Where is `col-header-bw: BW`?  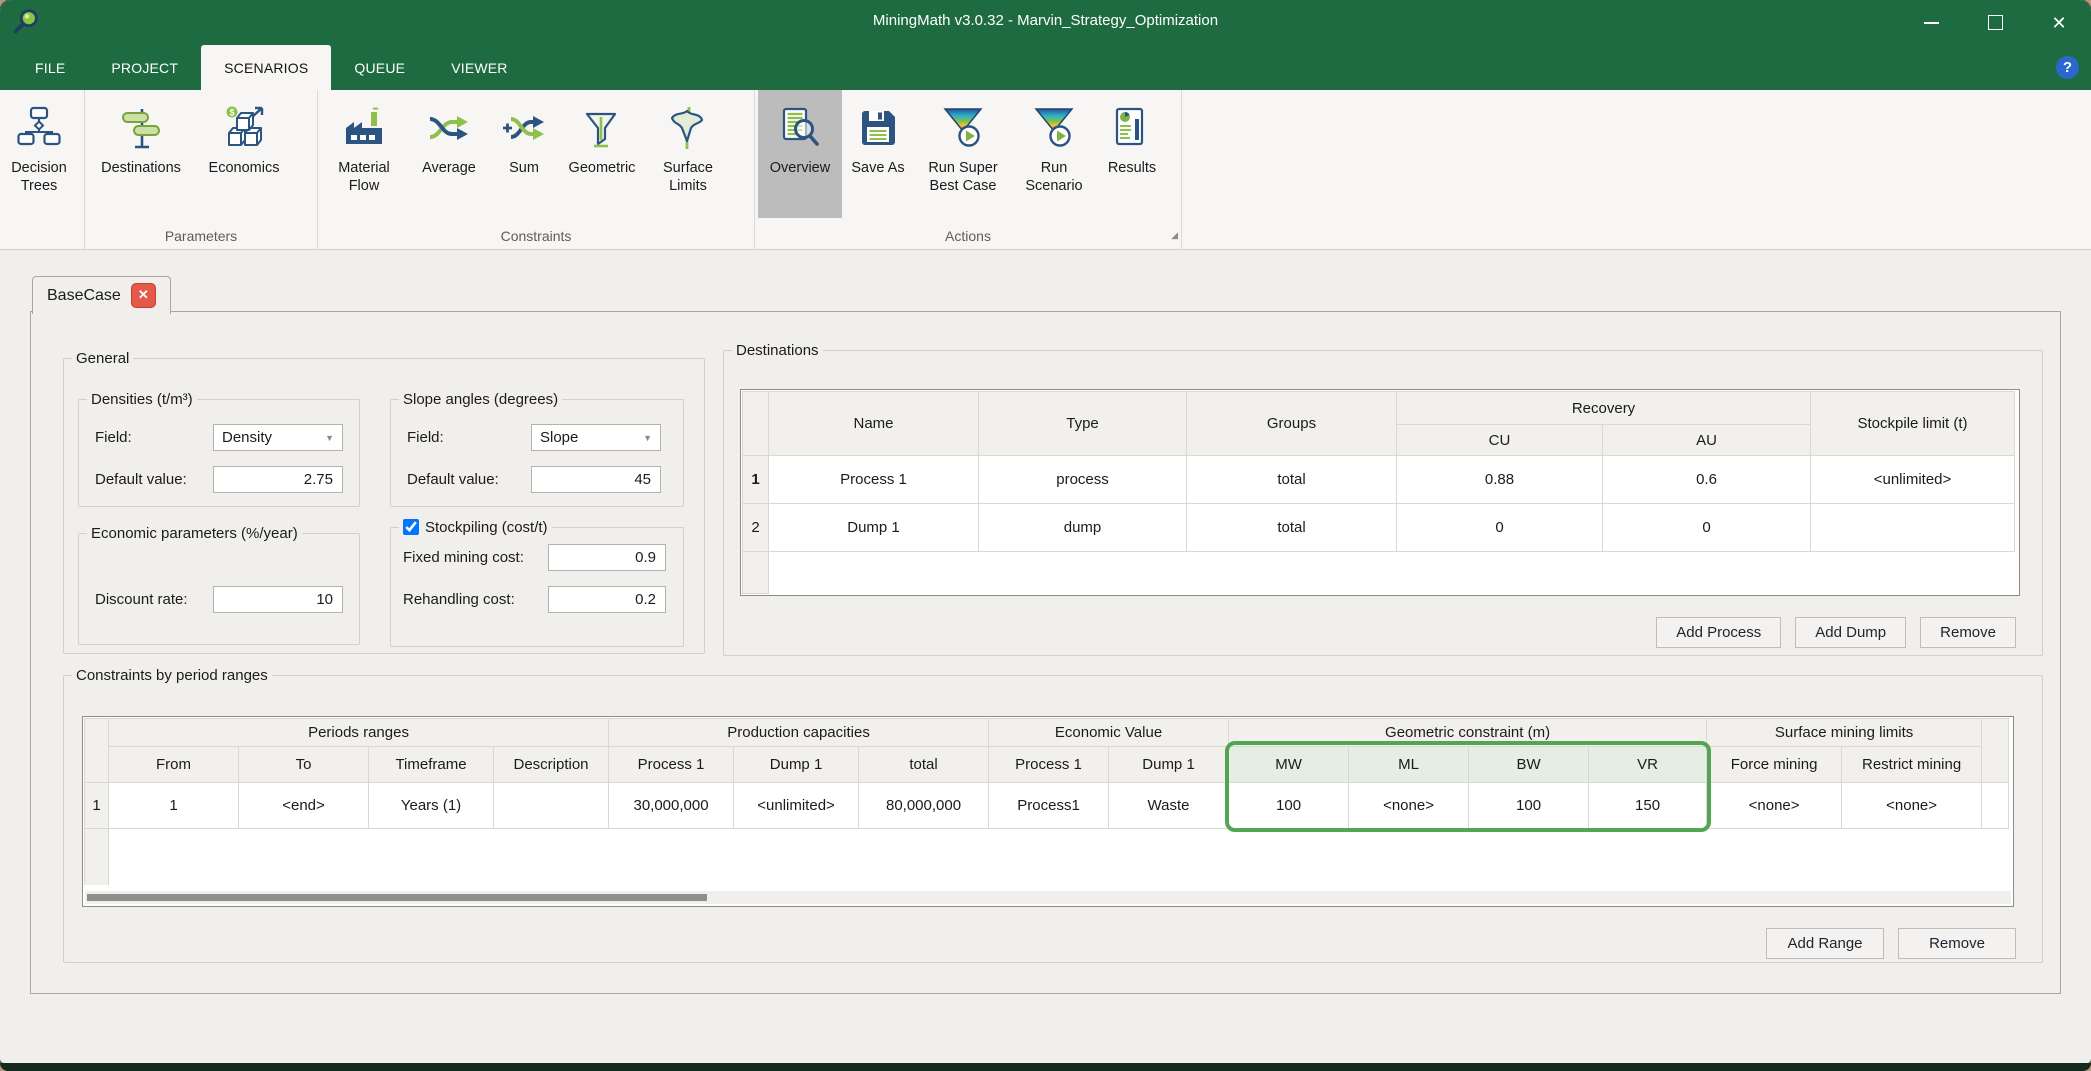
col-header-bw: BW is located at coordinates (1529, 764).